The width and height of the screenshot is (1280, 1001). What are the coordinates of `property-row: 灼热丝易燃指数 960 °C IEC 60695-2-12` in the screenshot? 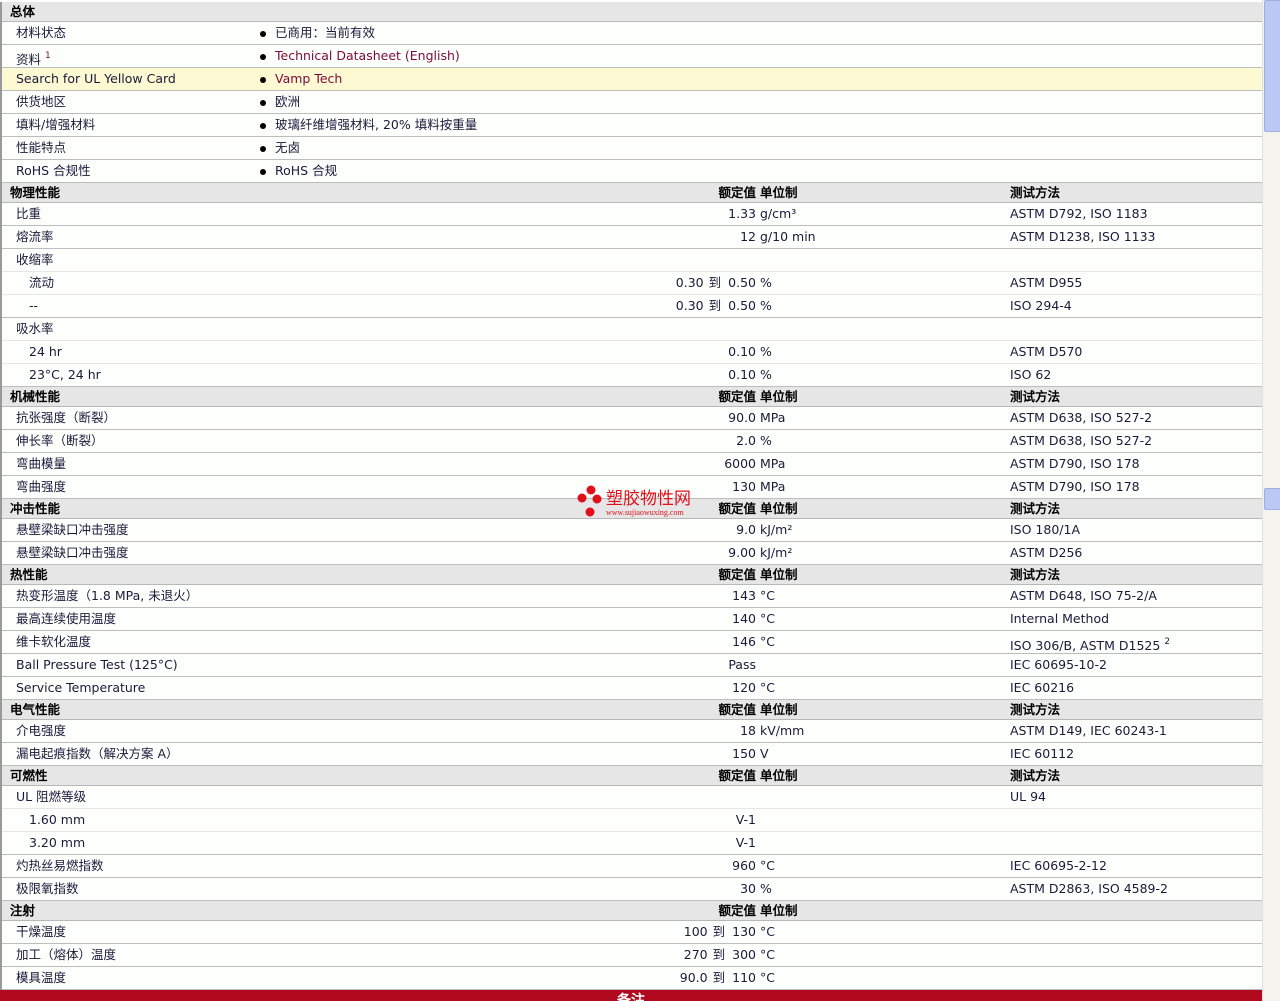 It's located at (633, 866).